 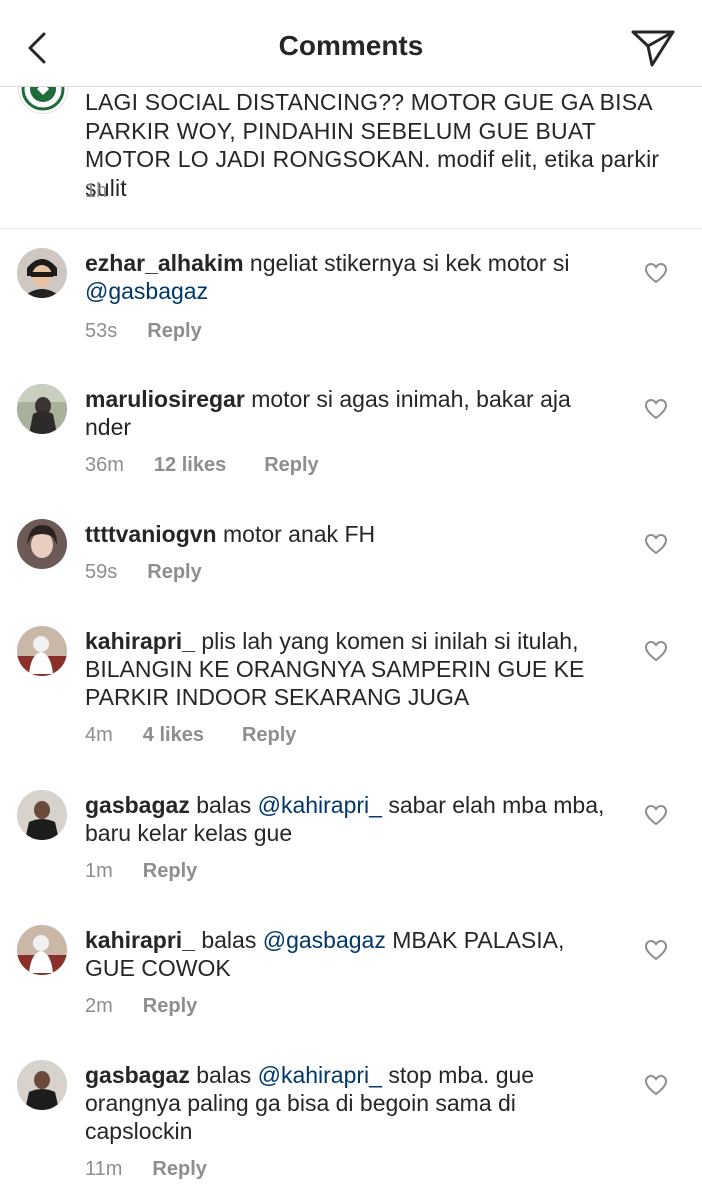 I want to click on comment-timestamp: 59s, so click(x=101, y=572).